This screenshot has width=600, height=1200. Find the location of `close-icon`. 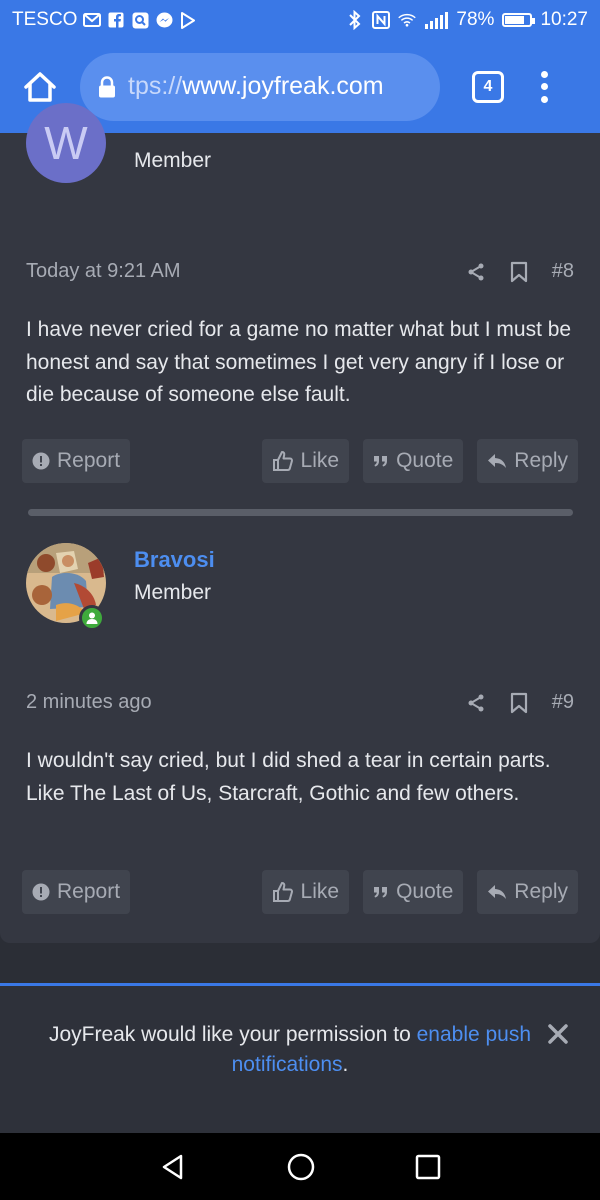

close-icon is located at coordinates (558, 1034).